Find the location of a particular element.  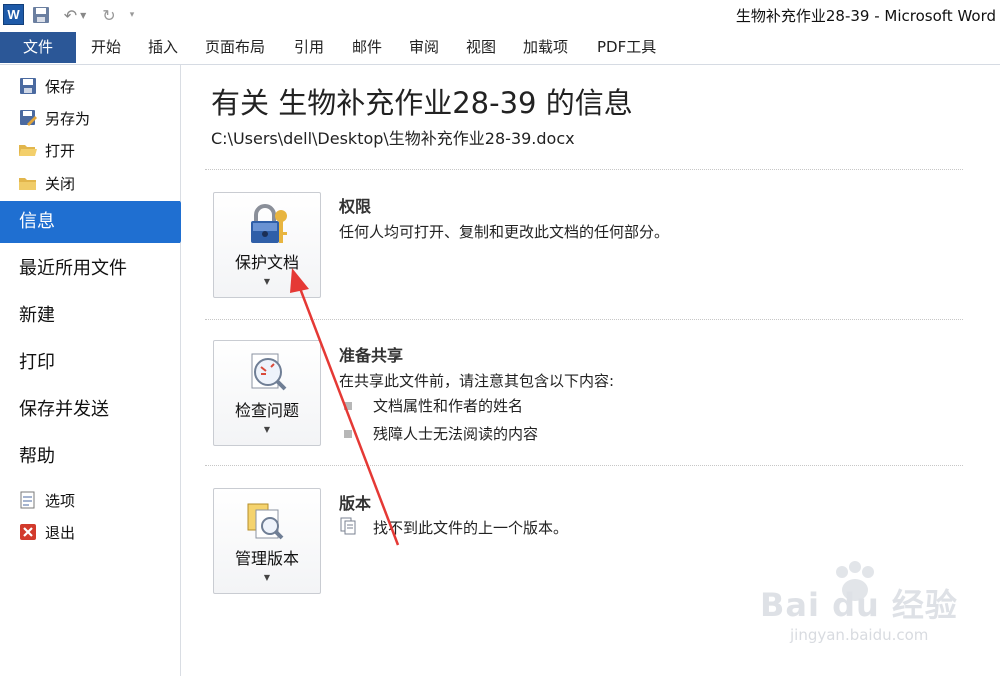

tab-mailings: 邮件 is located at coordinates (367, 47).